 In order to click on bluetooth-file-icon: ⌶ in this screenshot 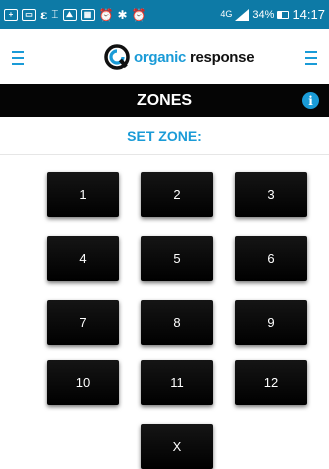, I will do `click(55, 14)`.